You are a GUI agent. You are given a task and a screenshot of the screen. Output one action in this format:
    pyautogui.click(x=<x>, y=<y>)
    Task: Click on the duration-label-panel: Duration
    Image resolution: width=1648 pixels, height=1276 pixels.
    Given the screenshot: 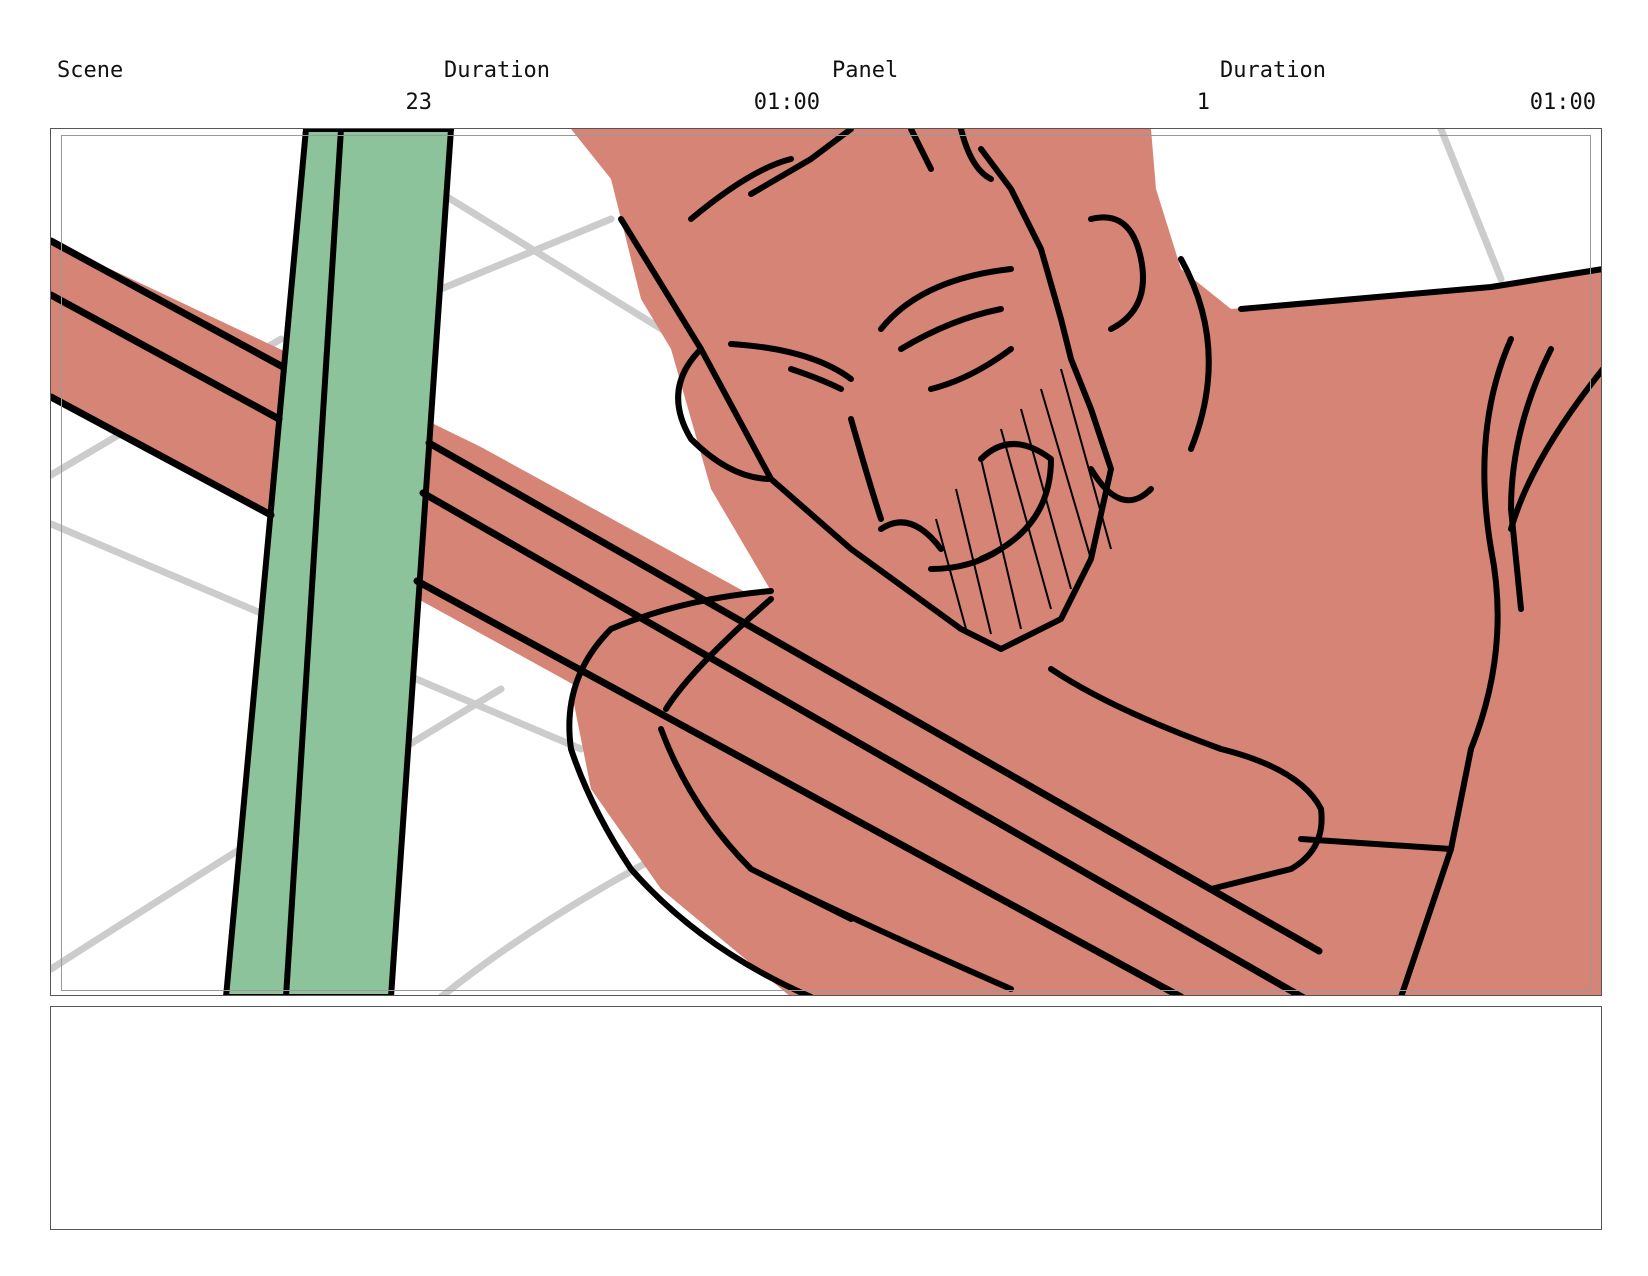 What is the action you would take?
    pyautogui.click(x=1273, y=70)
    